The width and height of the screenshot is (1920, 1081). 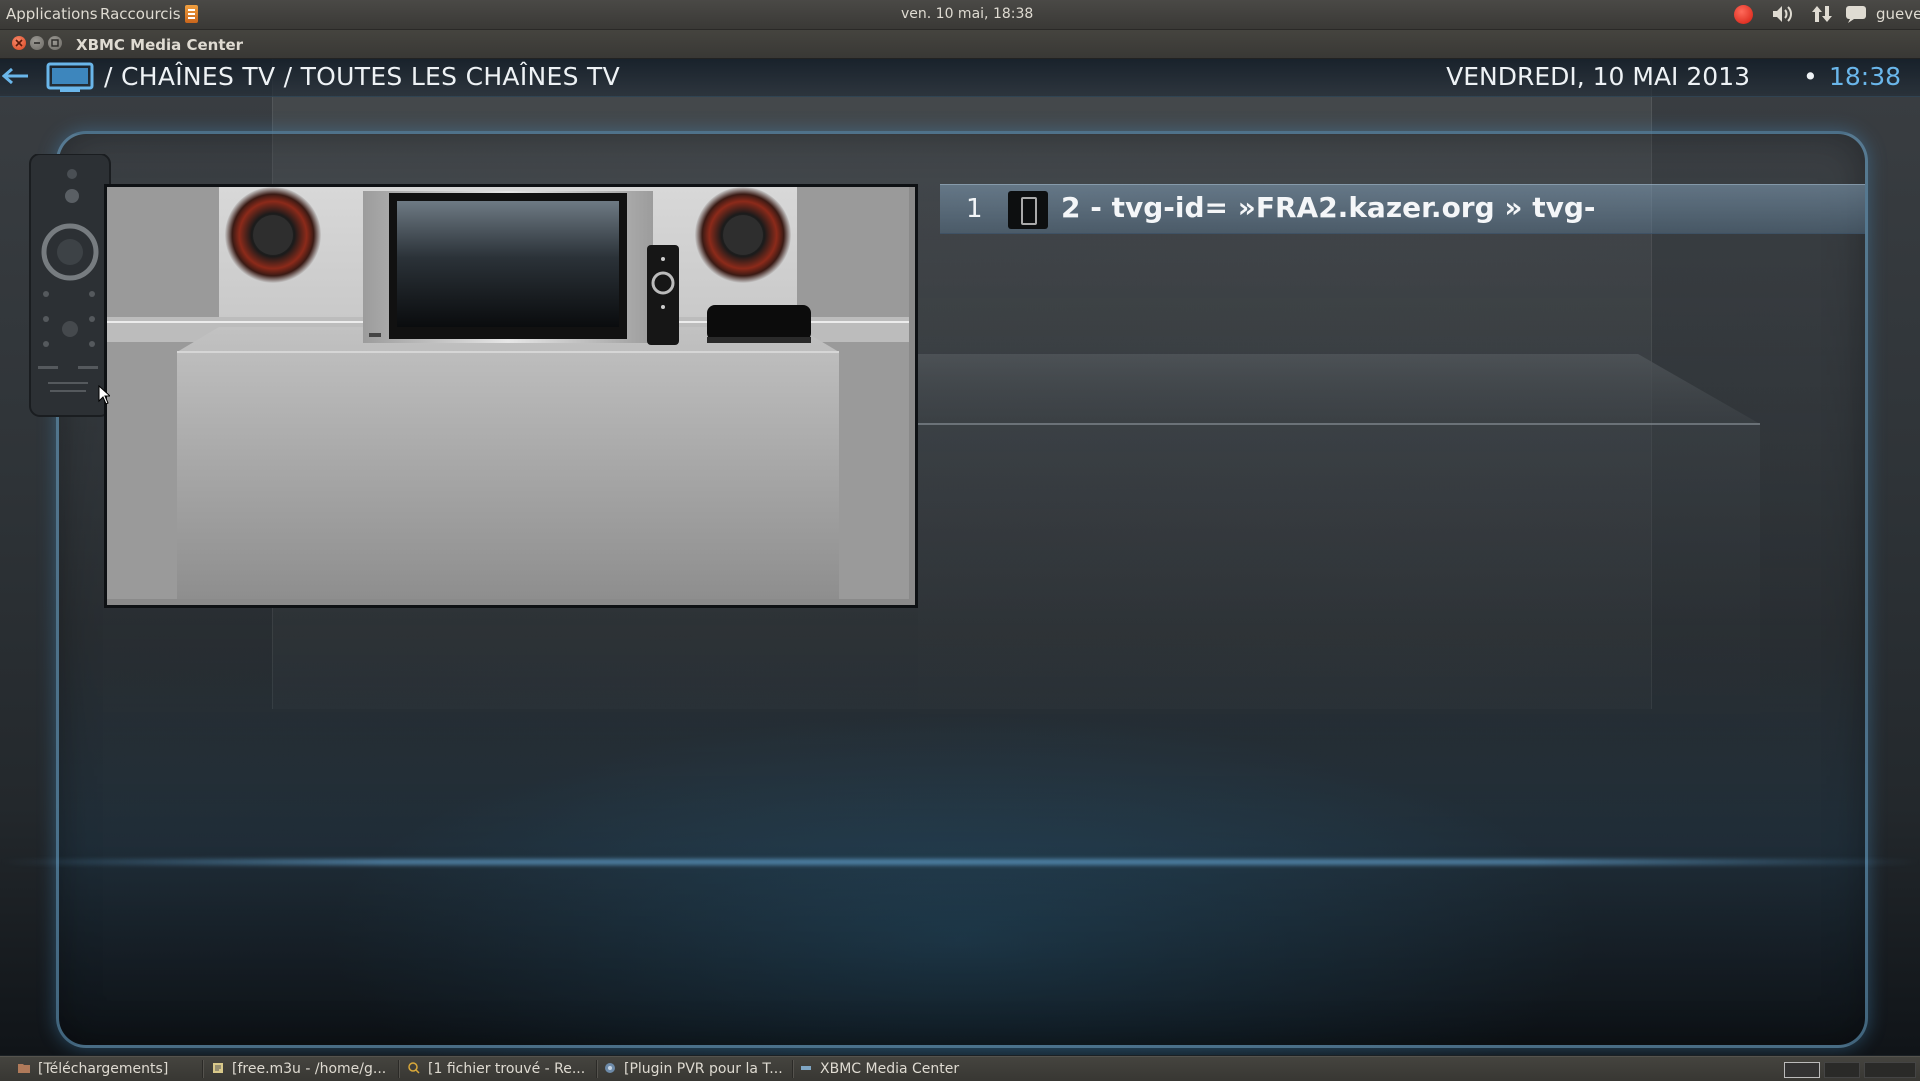 I want to click on minimize-icon, so click(x=37, y=43).